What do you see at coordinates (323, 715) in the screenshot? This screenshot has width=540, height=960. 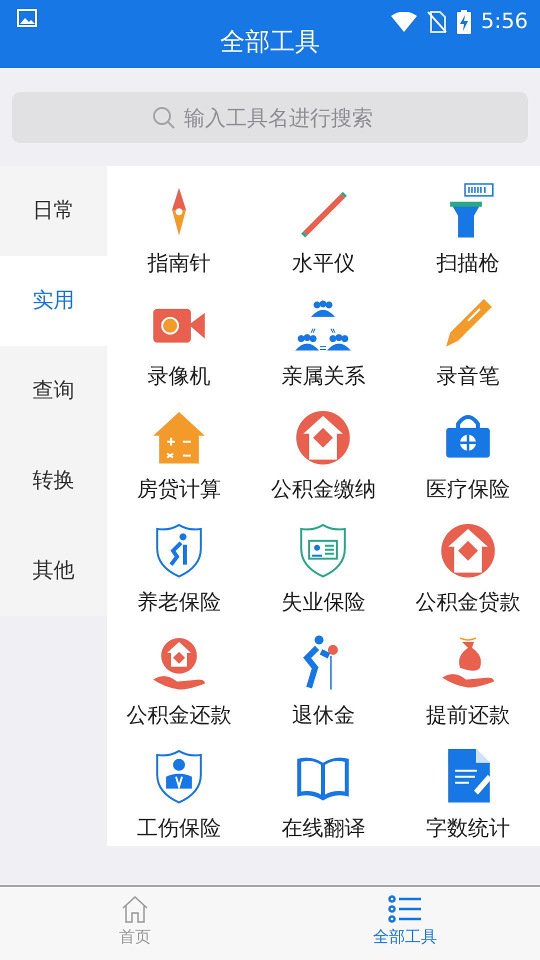 I see `tool-label: 退休金` at bounding box center [323, 715].